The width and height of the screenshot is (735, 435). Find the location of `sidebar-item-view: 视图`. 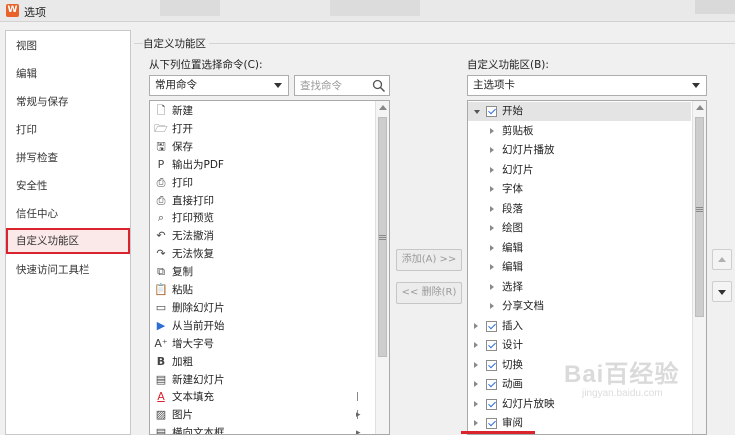

sidebar-item-view: 视图 is located at coordinates (68, 46).